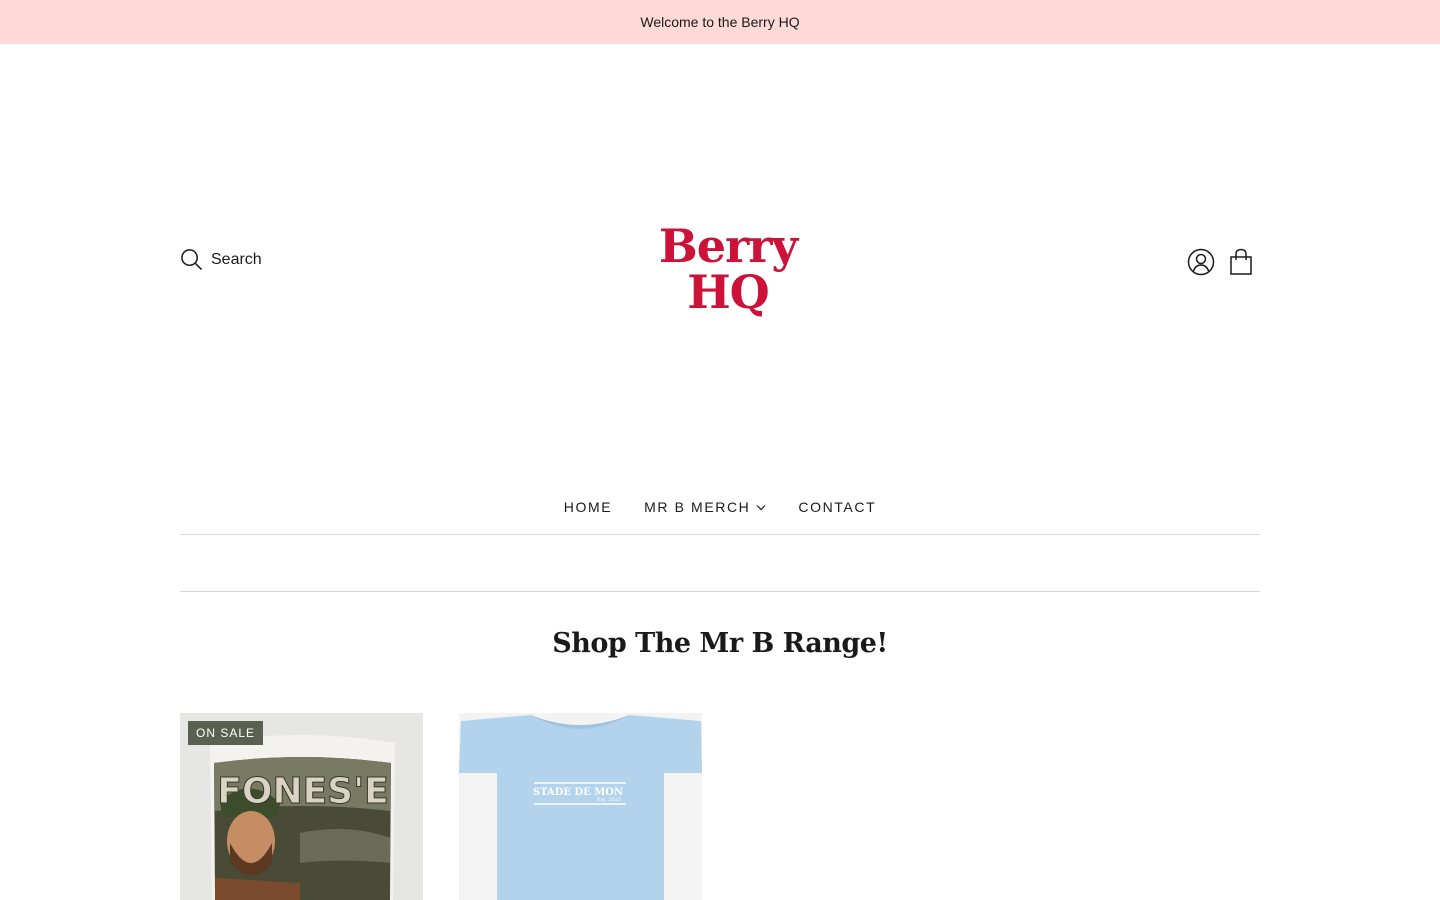  I want to click on announcement-text: Welcome to the Berry HQ, so click(720, 22).